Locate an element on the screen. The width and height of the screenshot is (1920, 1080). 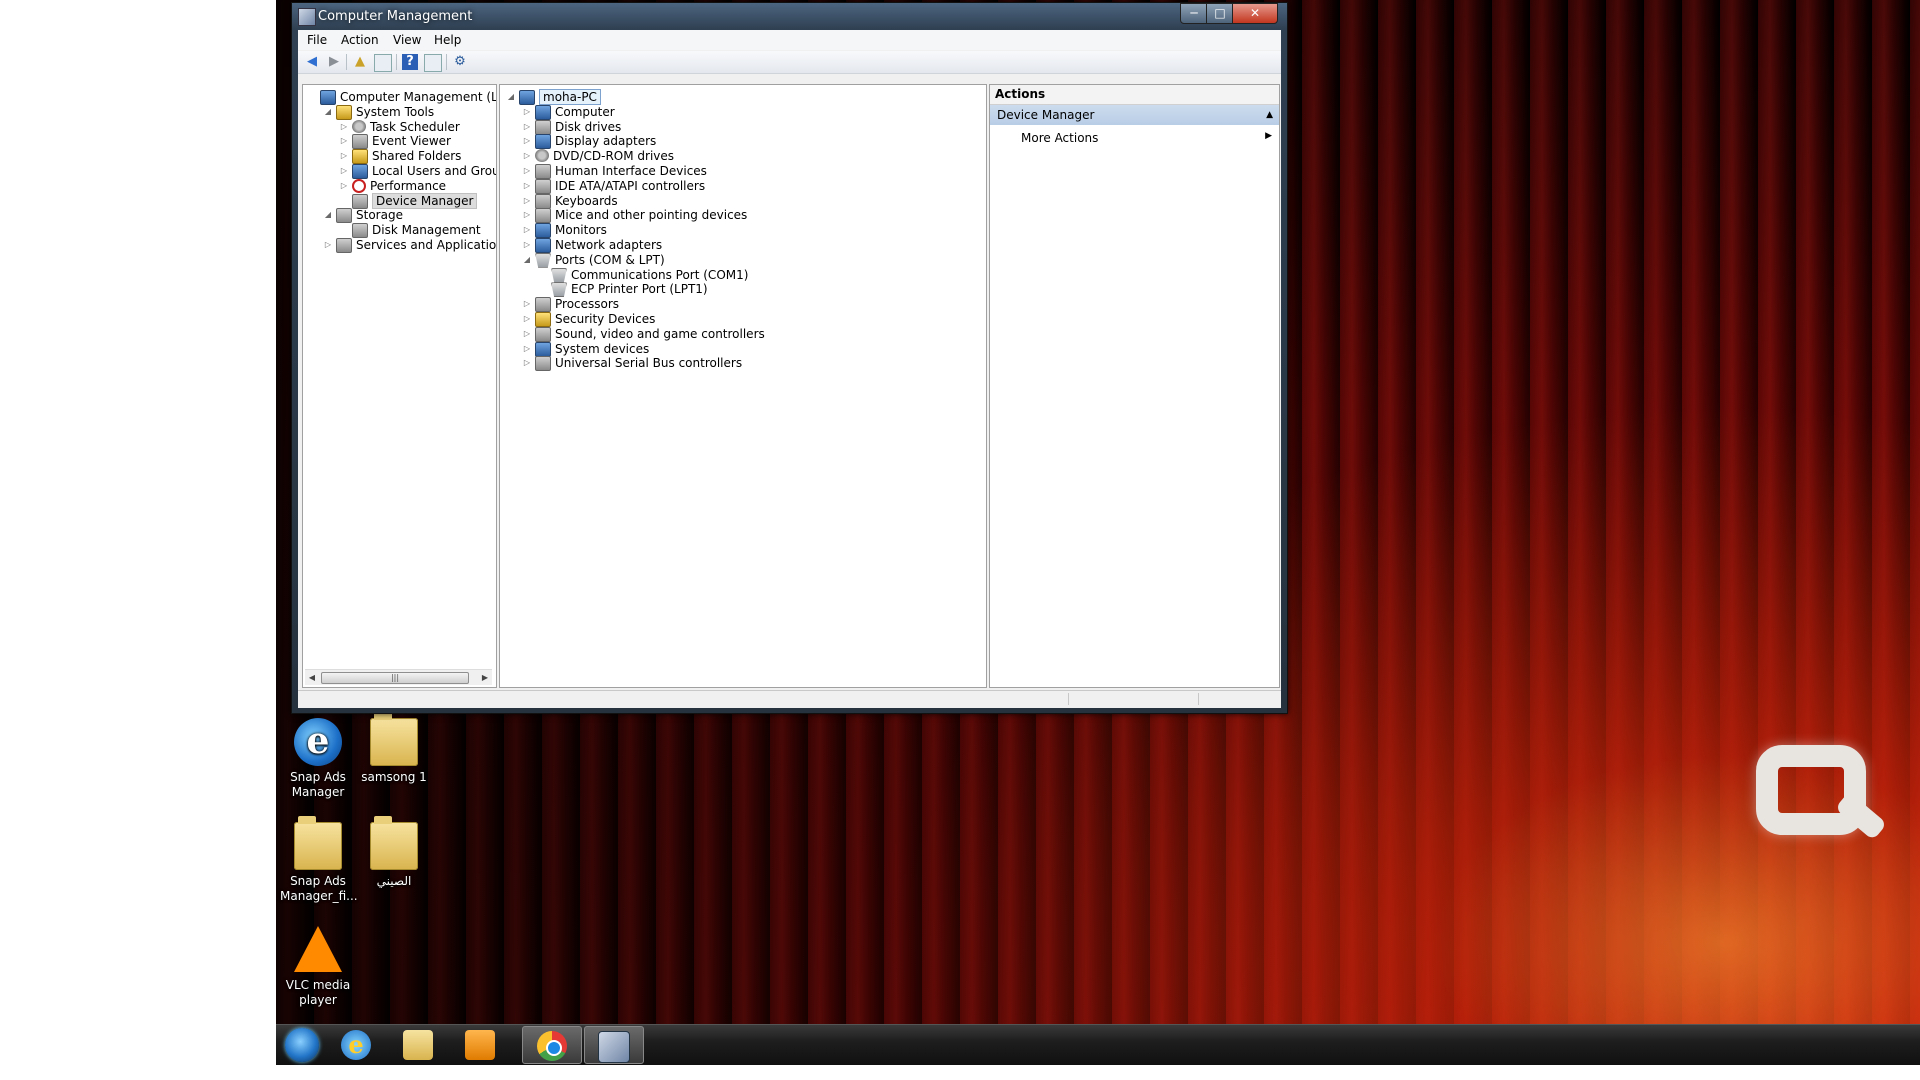
usb-icon is located at coordinates (543, 364).